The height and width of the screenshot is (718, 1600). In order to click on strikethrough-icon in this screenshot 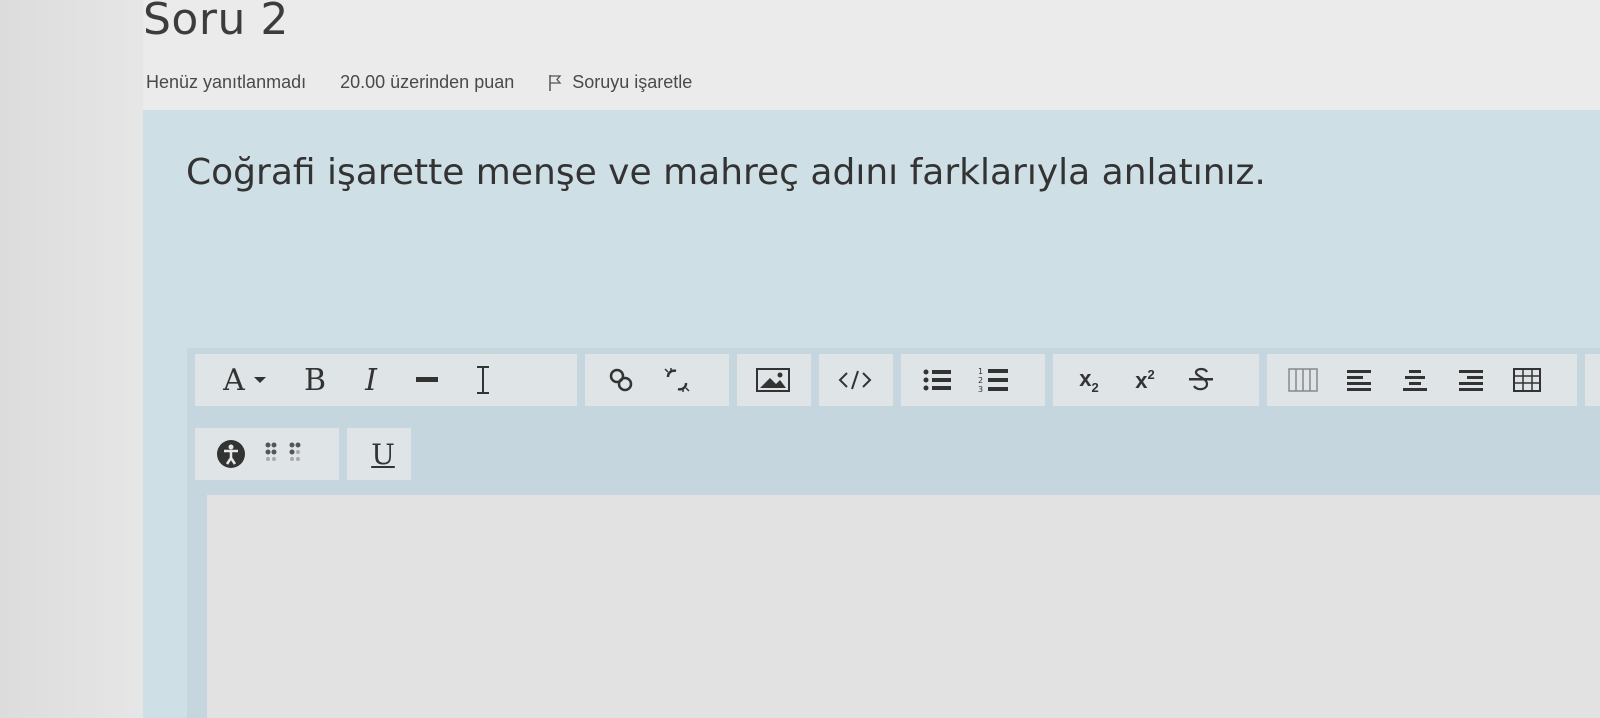, I will do `click(1201, 379)`.